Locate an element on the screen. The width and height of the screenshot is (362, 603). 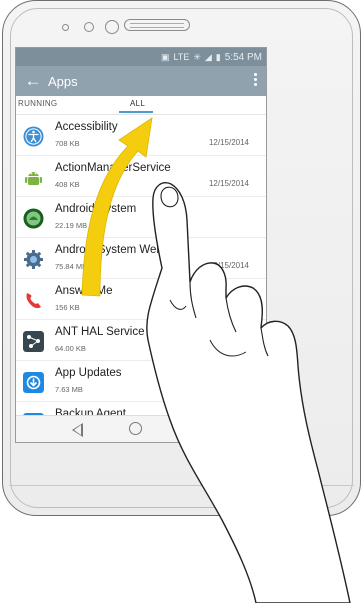
list-item: Android System 22.19 MB is located at coordinates (141, 217).